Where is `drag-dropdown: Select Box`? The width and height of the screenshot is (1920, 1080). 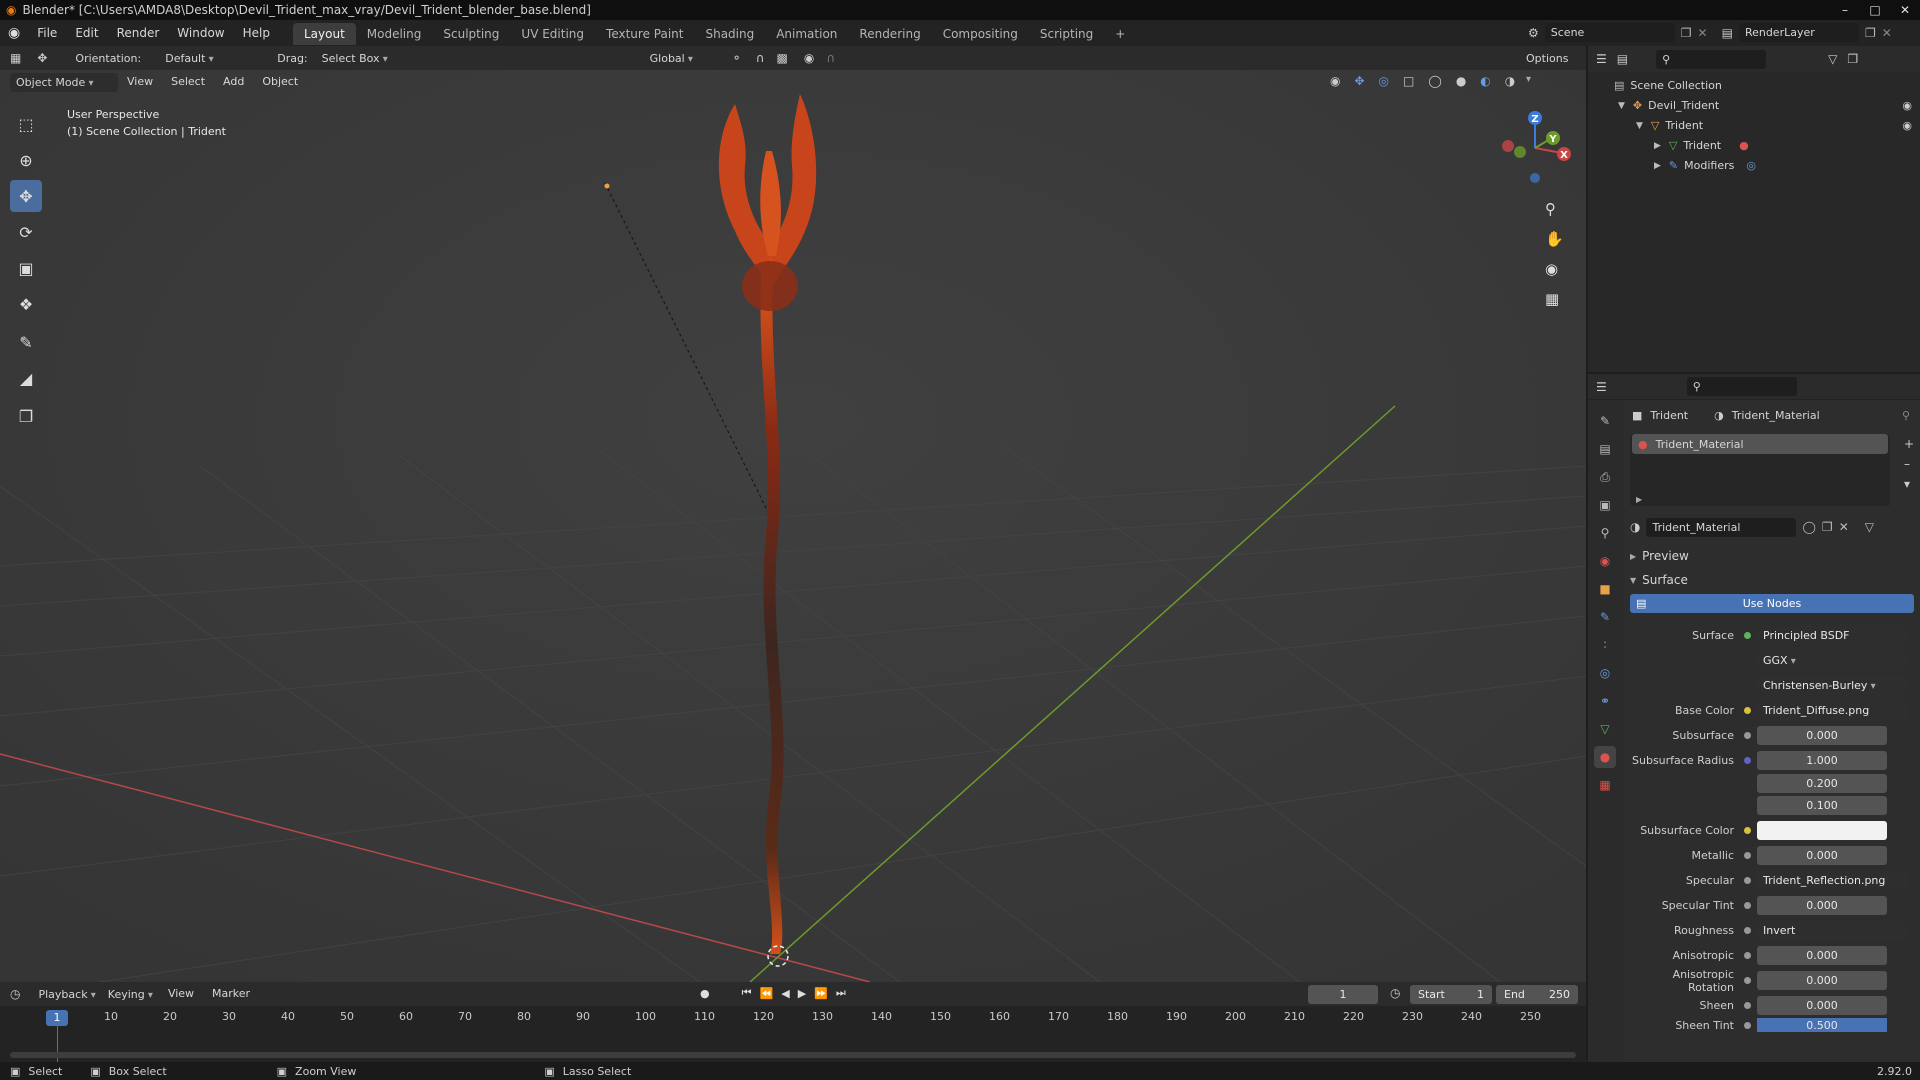 drag-dropdown: Select Box is located at coordinates (359, 58).